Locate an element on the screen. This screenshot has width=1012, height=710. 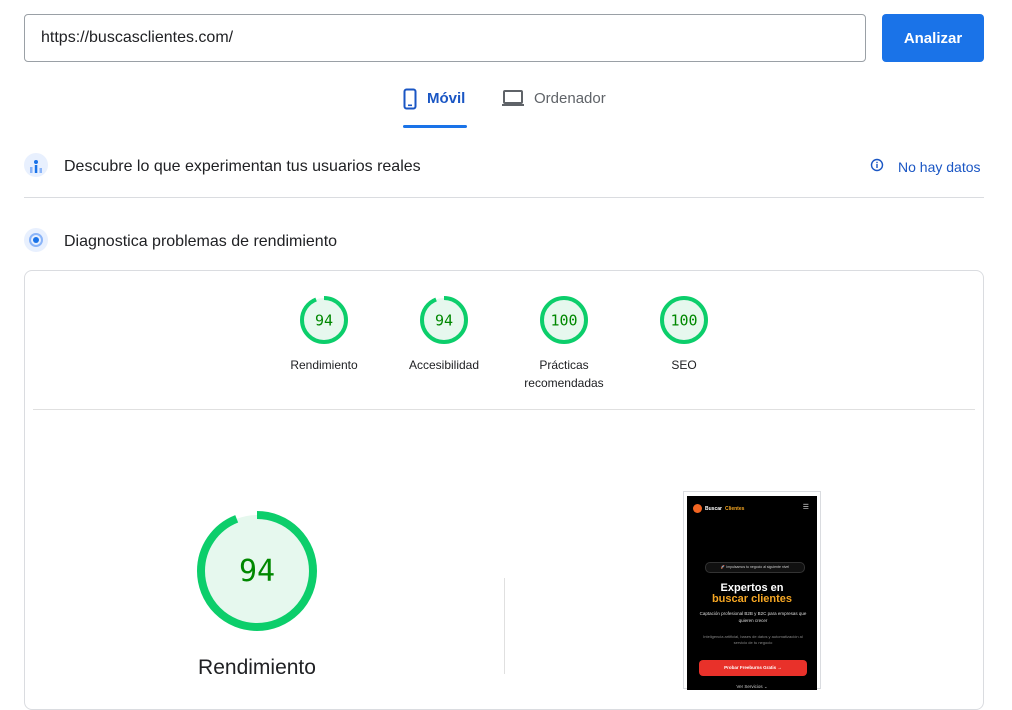
preview-brand-a: Buscar is located at coordinates (713, 508).